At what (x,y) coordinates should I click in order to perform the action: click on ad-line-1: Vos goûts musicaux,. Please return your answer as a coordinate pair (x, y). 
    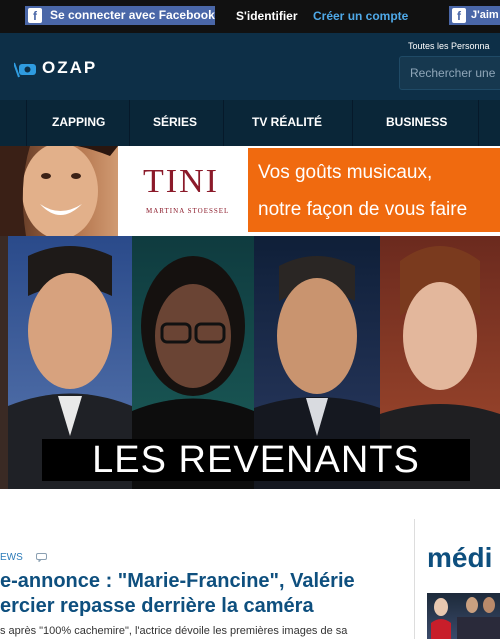
    Looking at the image, I should click on (345, 172).